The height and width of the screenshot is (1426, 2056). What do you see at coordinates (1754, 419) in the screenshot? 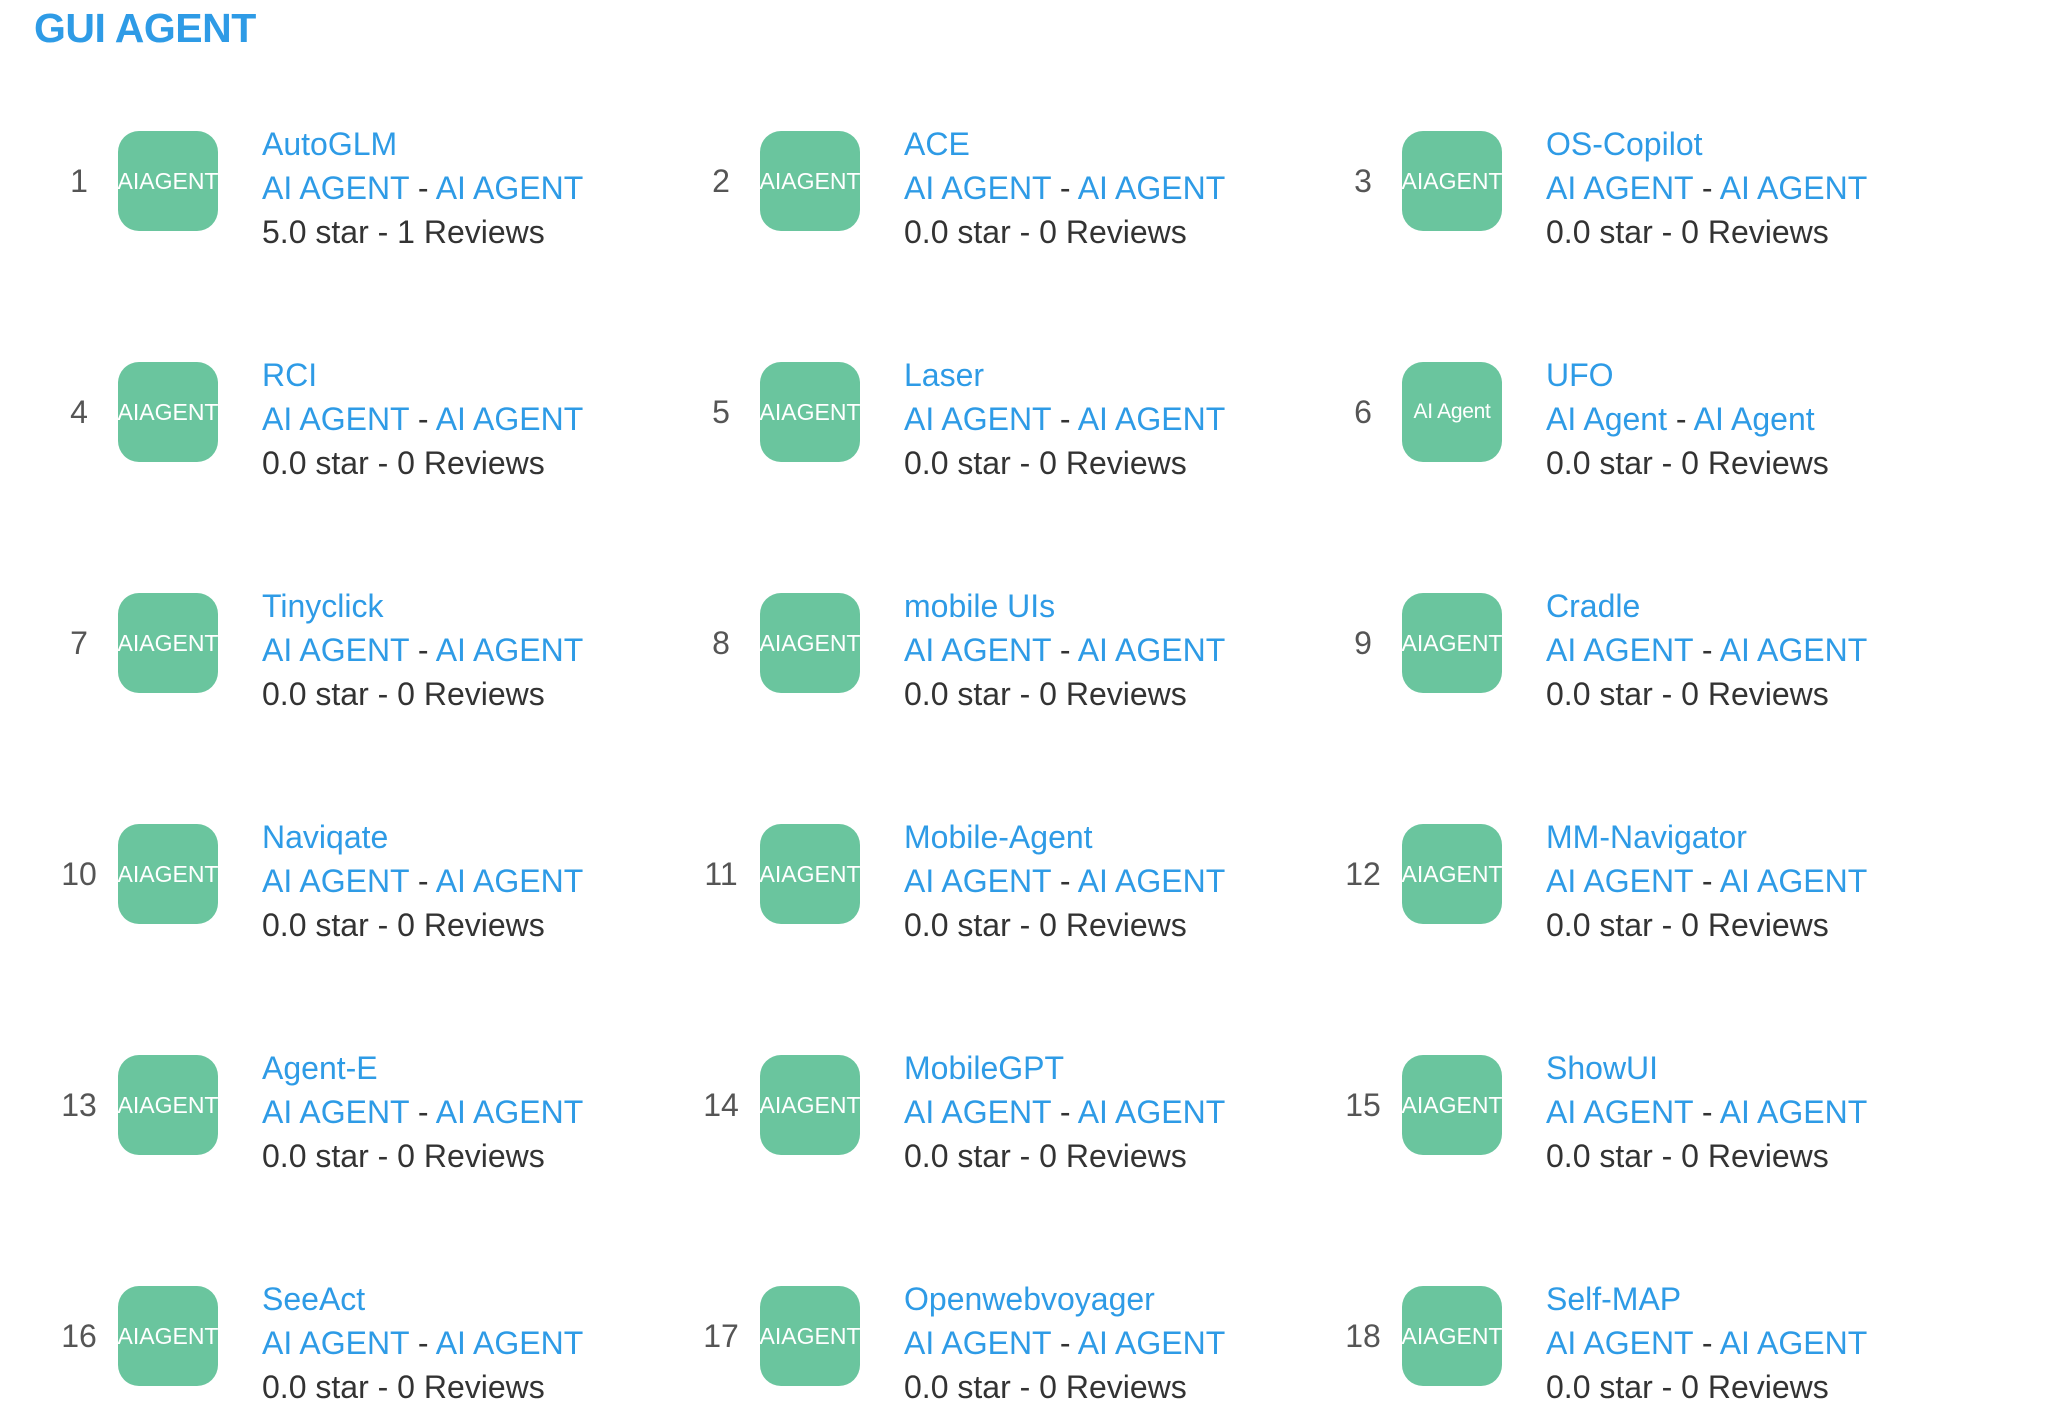
I see `subcategory-link: AI Agent` at bounding box center [1754, 419].